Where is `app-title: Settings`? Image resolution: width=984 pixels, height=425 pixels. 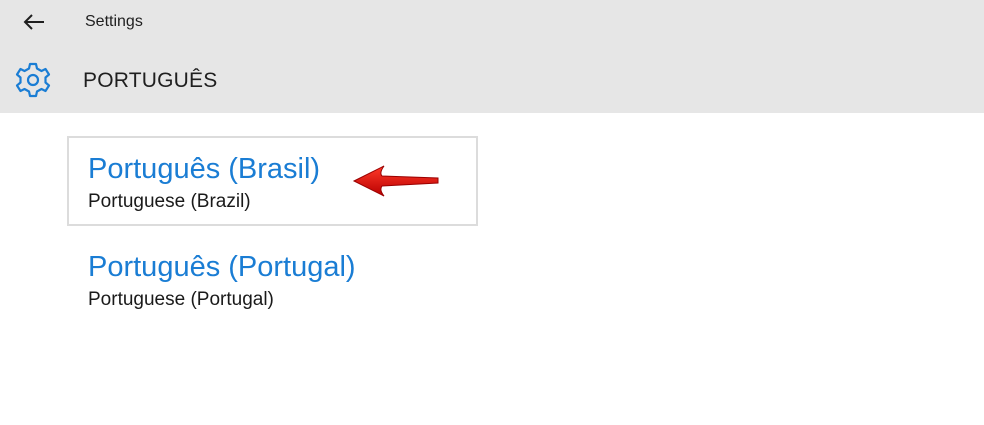
app-title: Settings is located at coordinates (114, 21).